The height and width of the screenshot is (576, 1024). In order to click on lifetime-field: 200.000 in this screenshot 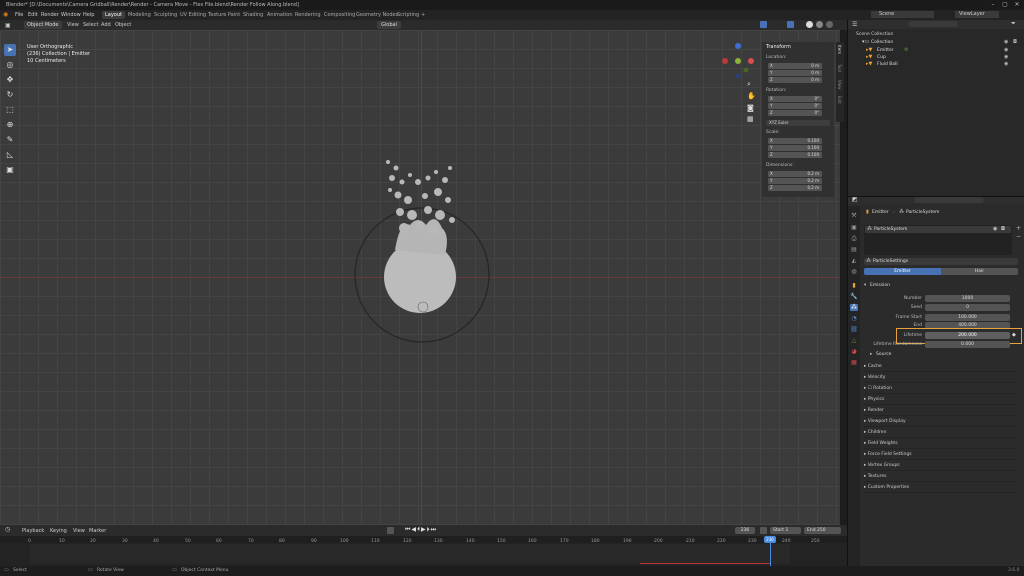, I will do `click(967, 335)`.